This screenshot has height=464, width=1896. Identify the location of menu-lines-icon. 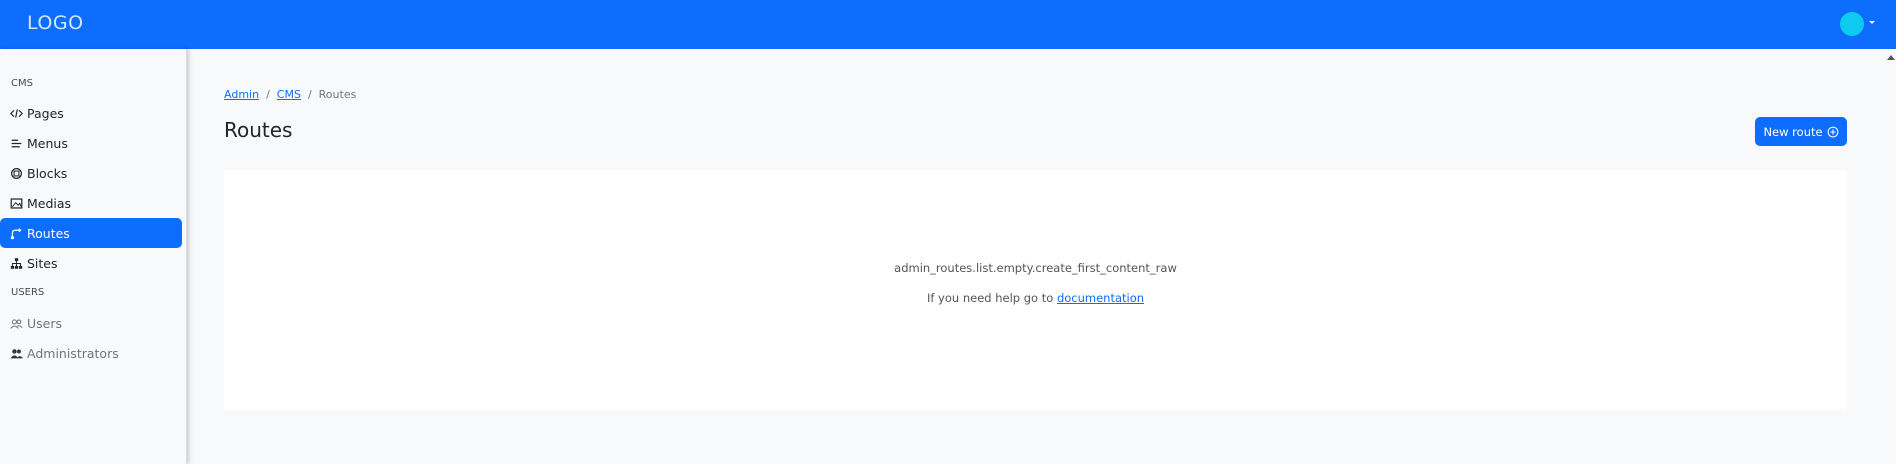
(16, 143).